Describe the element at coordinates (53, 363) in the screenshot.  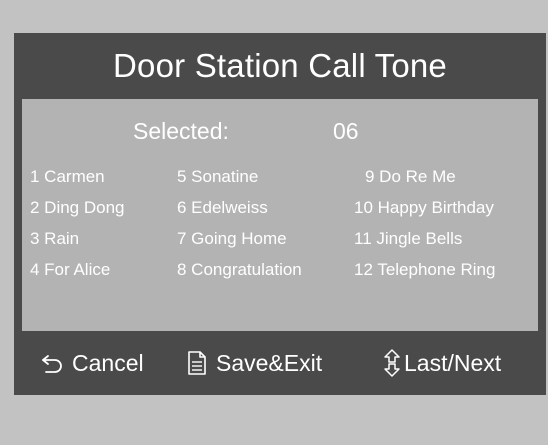
I see `return-arrow-icon` at that location.